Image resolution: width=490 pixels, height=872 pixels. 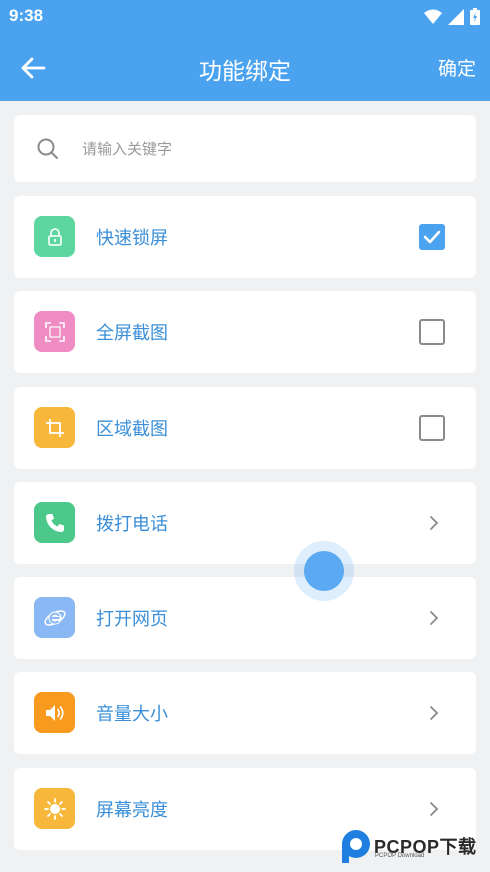 What do you see at coordinates (413, 848) in the screenshot?
I see `watermark: PCPOP下载 PCPOP Download` at bounding box center [413, 848].